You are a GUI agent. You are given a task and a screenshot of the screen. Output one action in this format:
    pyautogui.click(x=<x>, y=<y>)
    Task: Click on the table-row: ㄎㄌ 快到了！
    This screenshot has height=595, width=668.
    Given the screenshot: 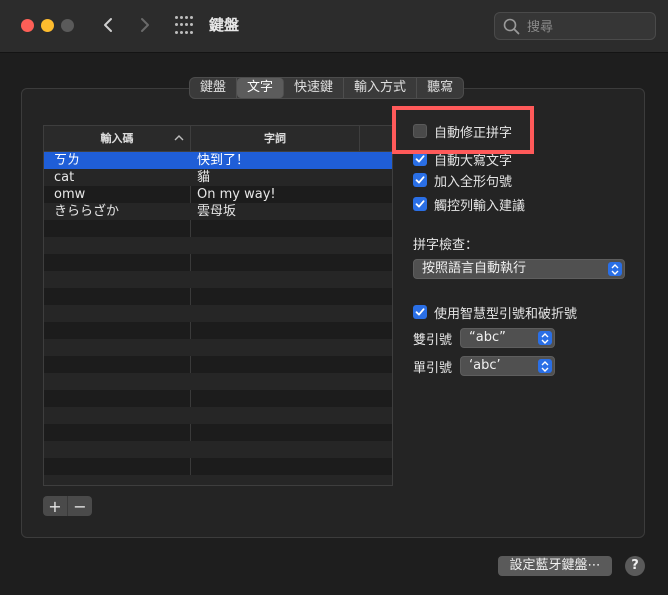 What is the action you would take?
    pyautogui.click(x=218, y=160)
    